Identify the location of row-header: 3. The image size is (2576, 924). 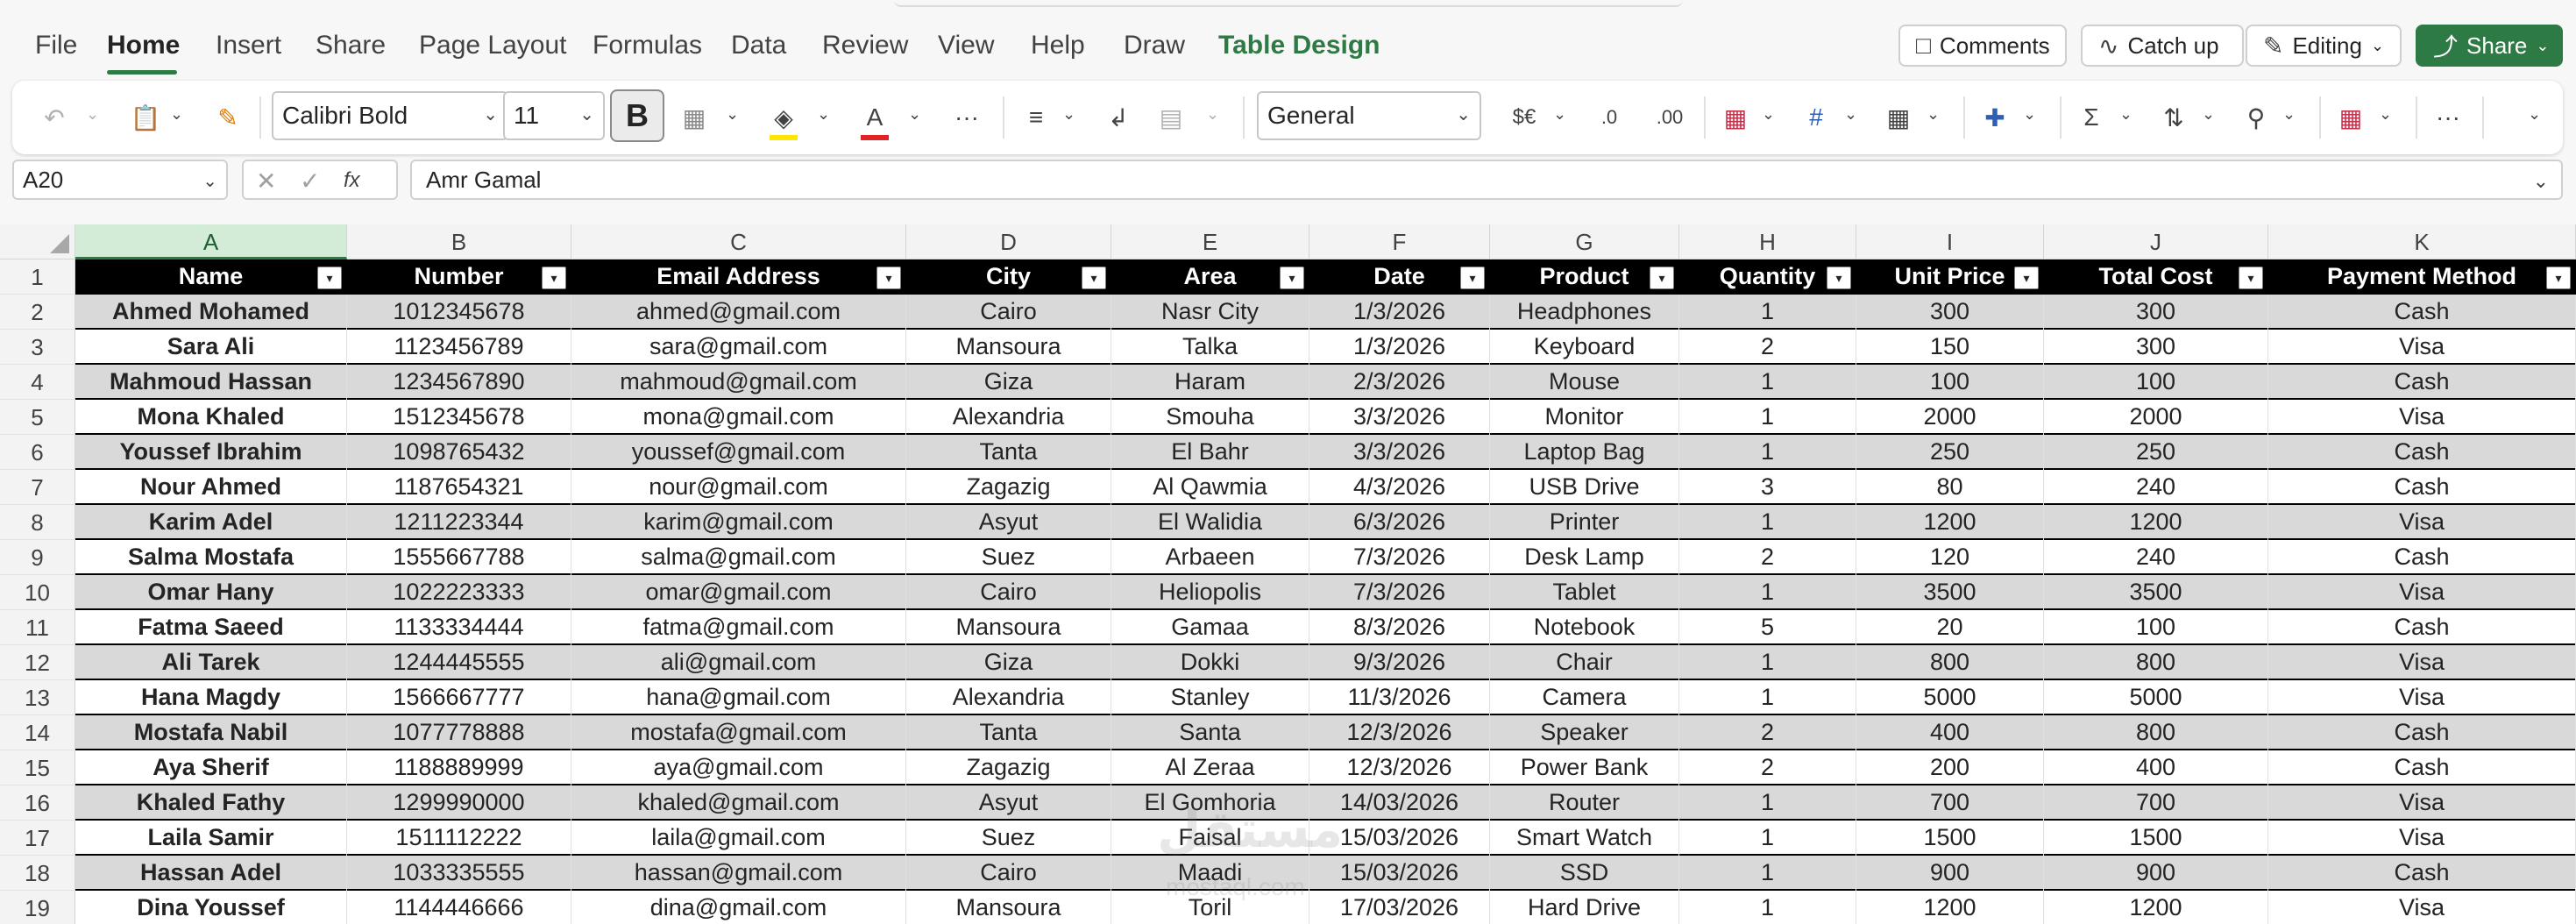
(37, 348).